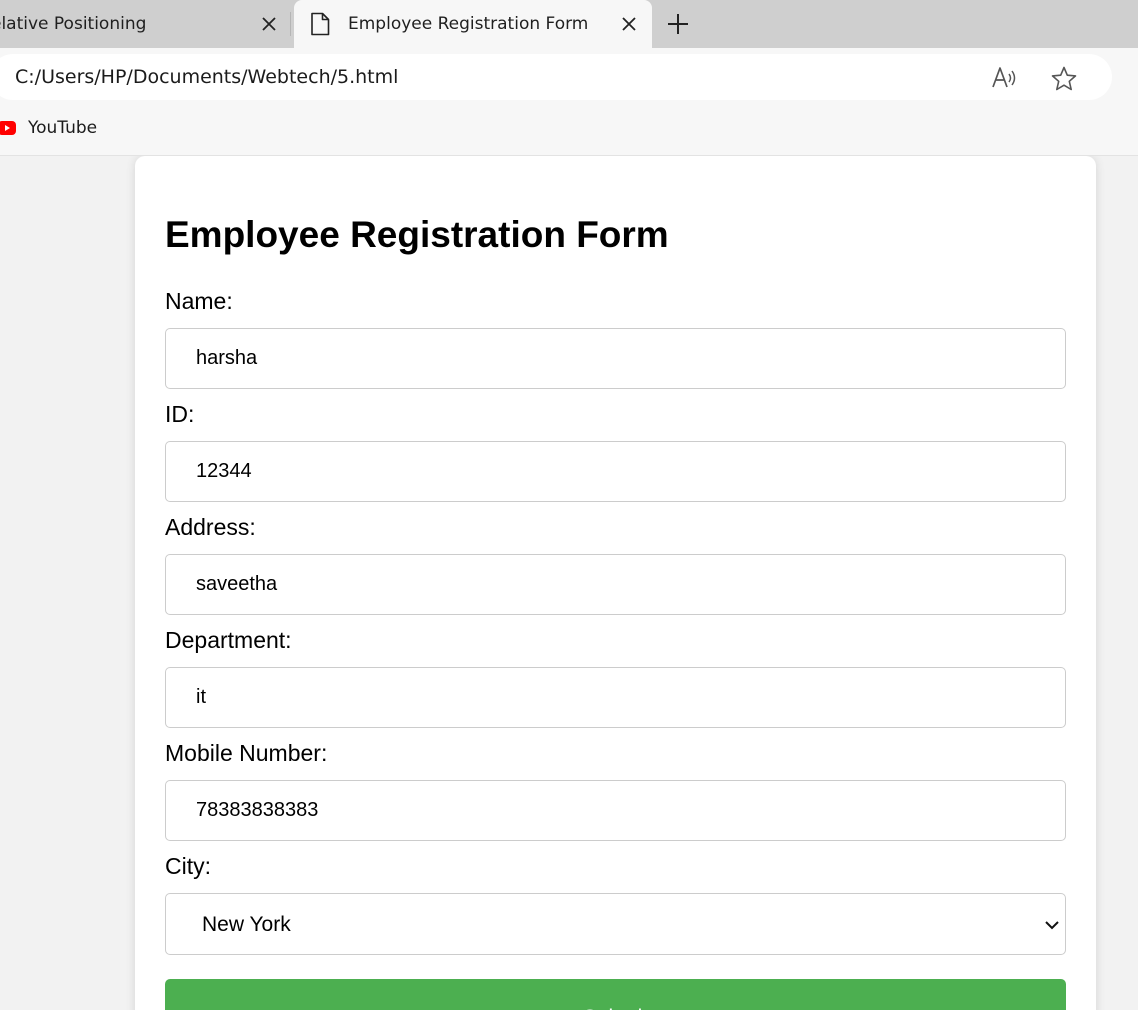 The image size is (1138, 1010). What do you see at coordinates (556, 77) in the screenshot?
I see `address-bar: C:/Users/HP/Documents/Webtech/5.html` at bounding box center [556, 77].